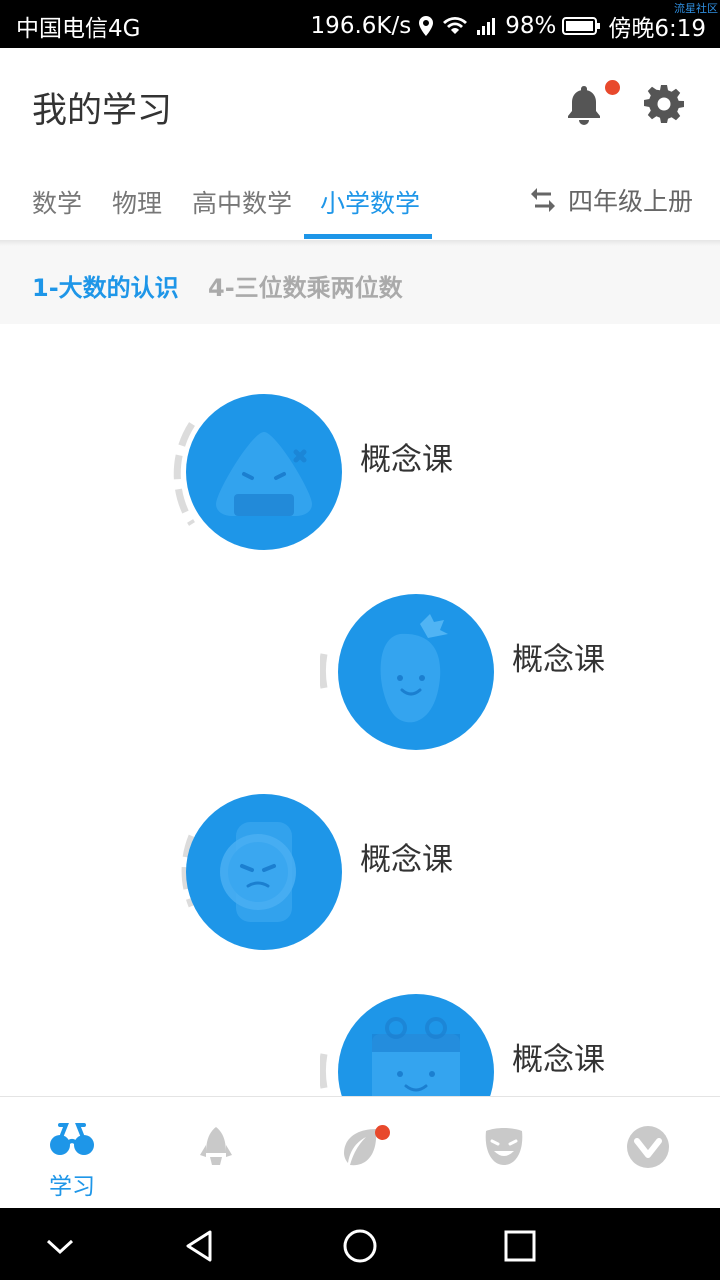  I want to click on nav-item-profile, so click(648, 1153).